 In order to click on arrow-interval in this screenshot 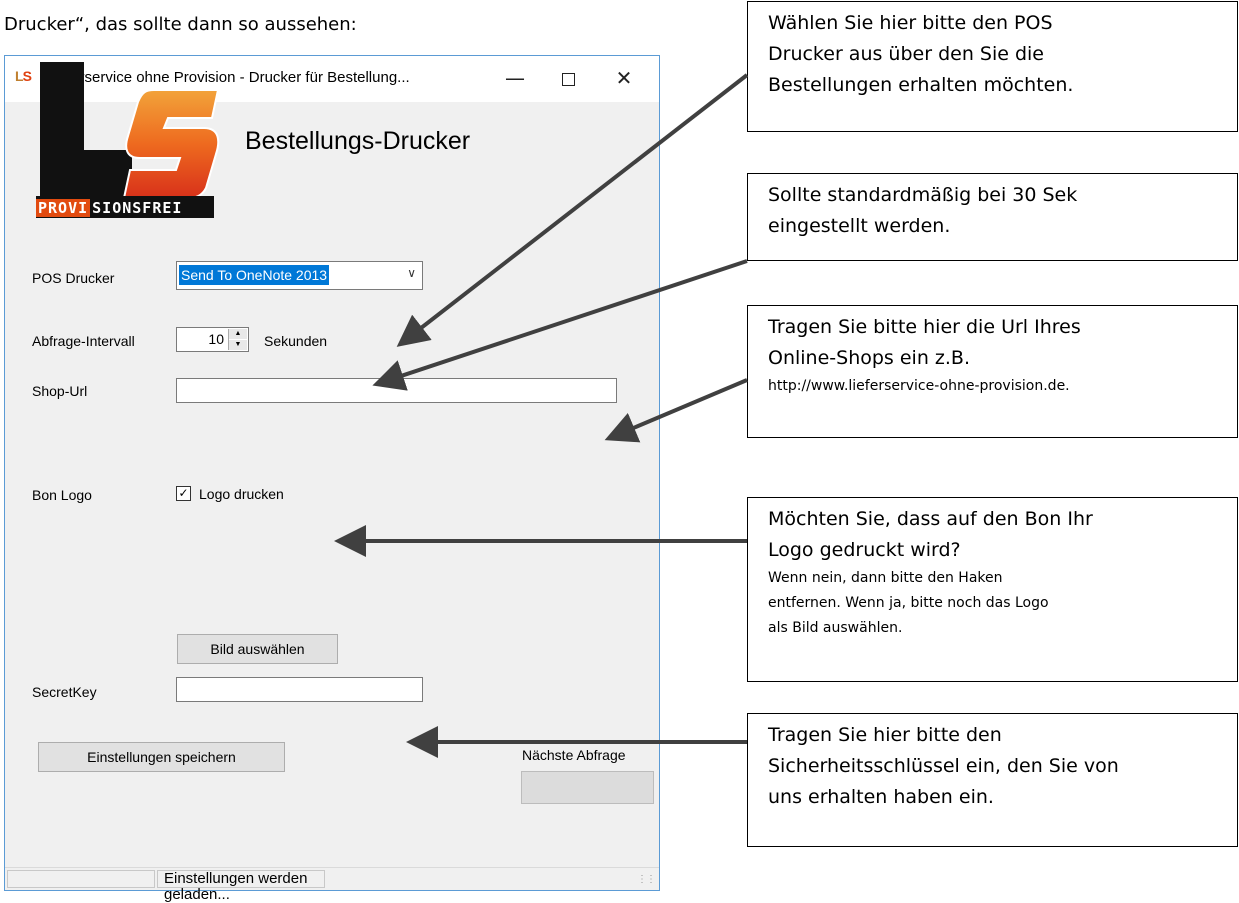, I will do `click(560, 325)`.